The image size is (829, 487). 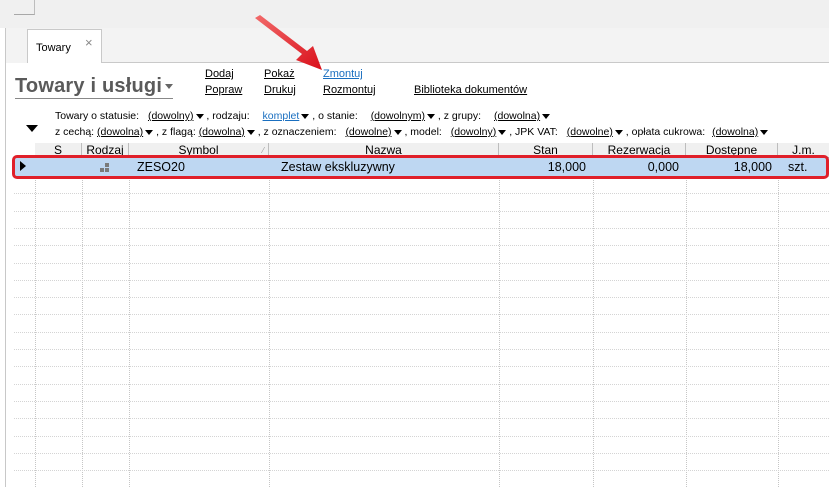 I want to click on filter-state-label: , o stanie:, so click(x=335, y=116).